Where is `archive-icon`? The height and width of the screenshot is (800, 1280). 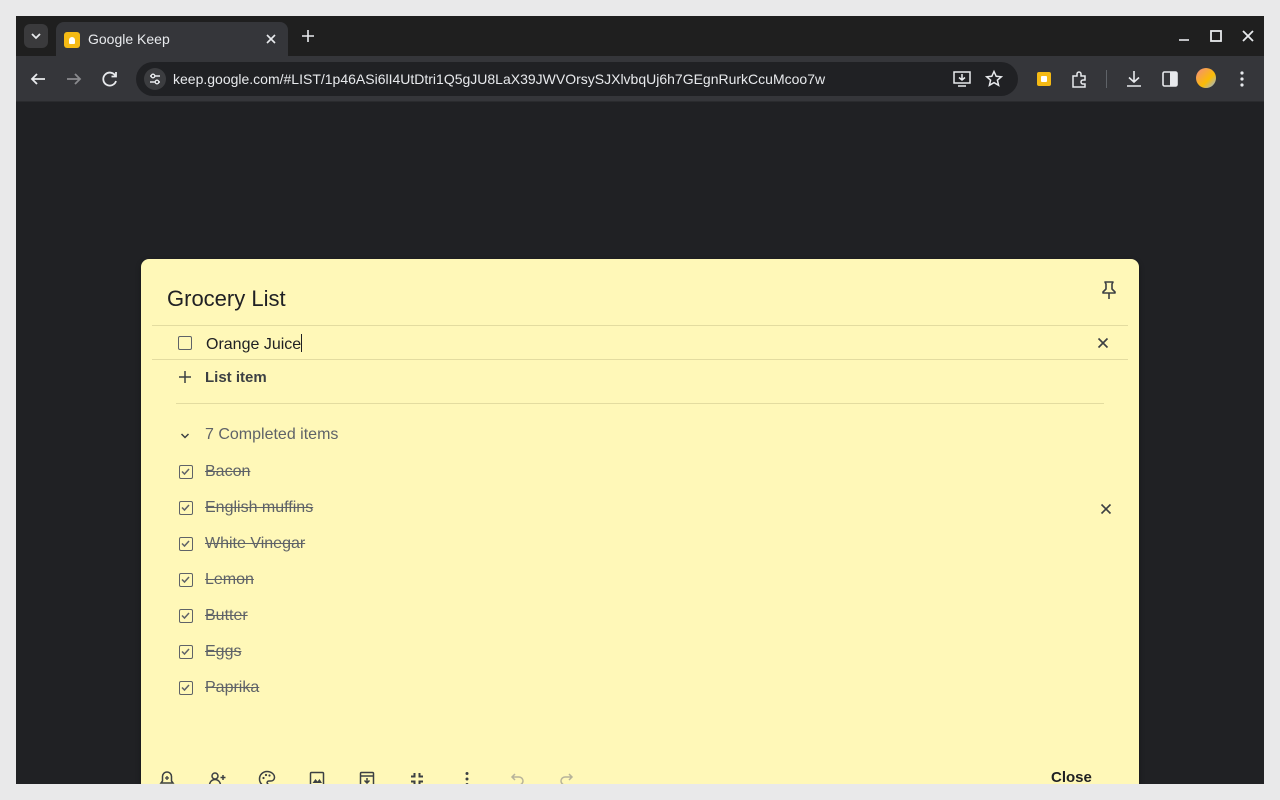
archive-icon is located at coordinates (367, 776).